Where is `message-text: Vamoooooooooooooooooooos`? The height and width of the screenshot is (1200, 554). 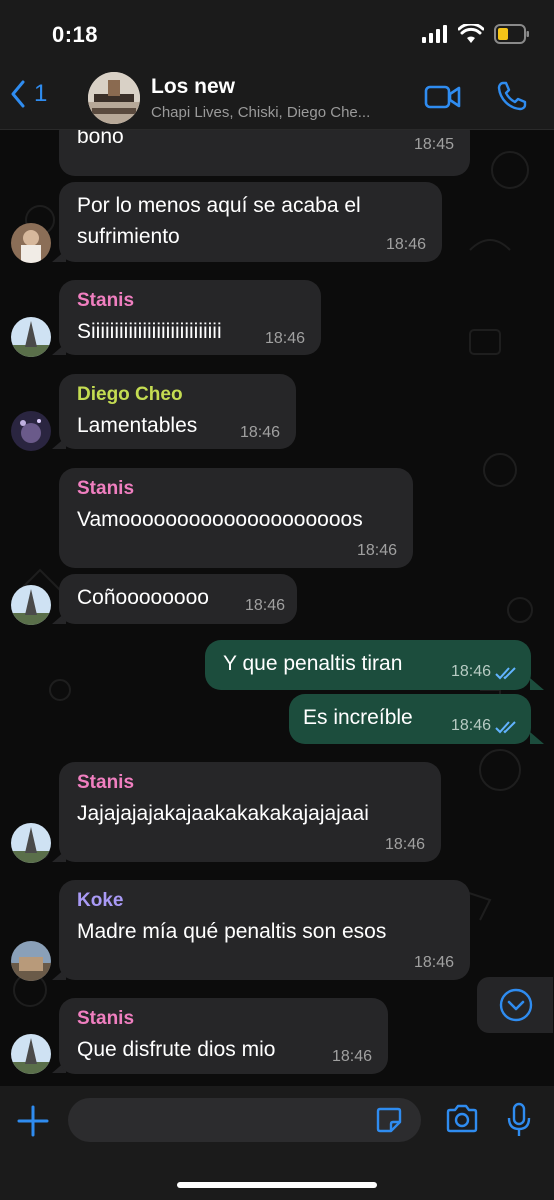
message-text: Vamoooooooooooooooooooos is located at coordinates (220, 519).